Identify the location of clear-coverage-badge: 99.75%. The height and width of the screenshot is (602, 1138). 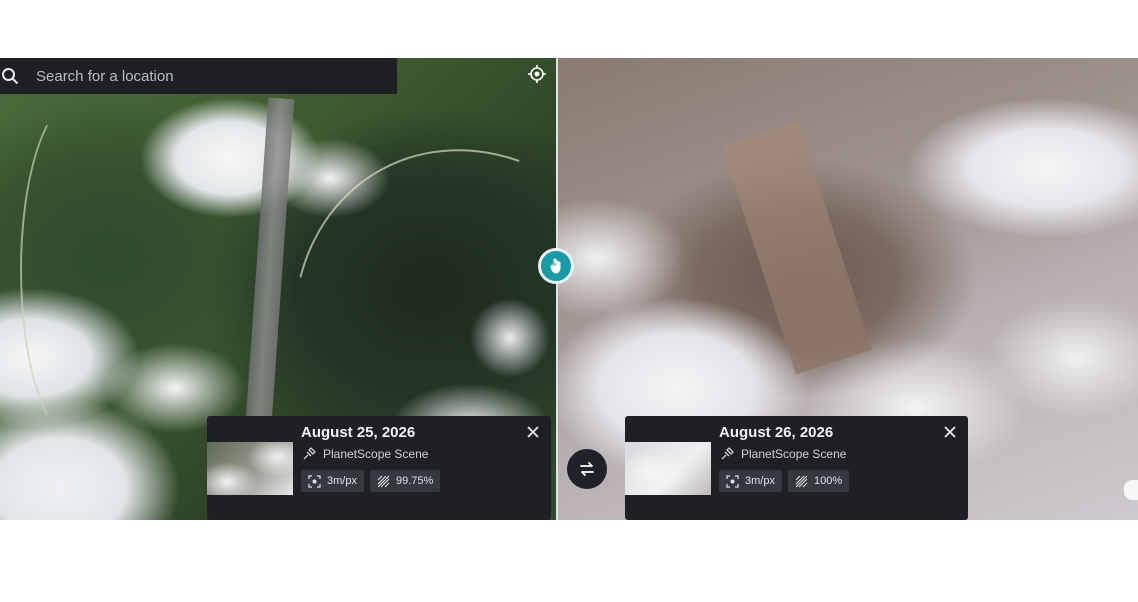
(405, 481).